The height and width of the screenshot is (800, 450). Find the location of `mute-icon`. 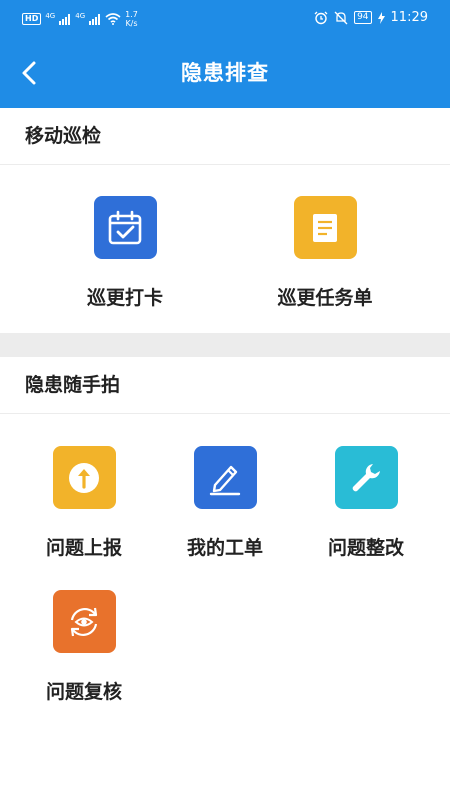

mute-icon is located at coordinates (341, 17).